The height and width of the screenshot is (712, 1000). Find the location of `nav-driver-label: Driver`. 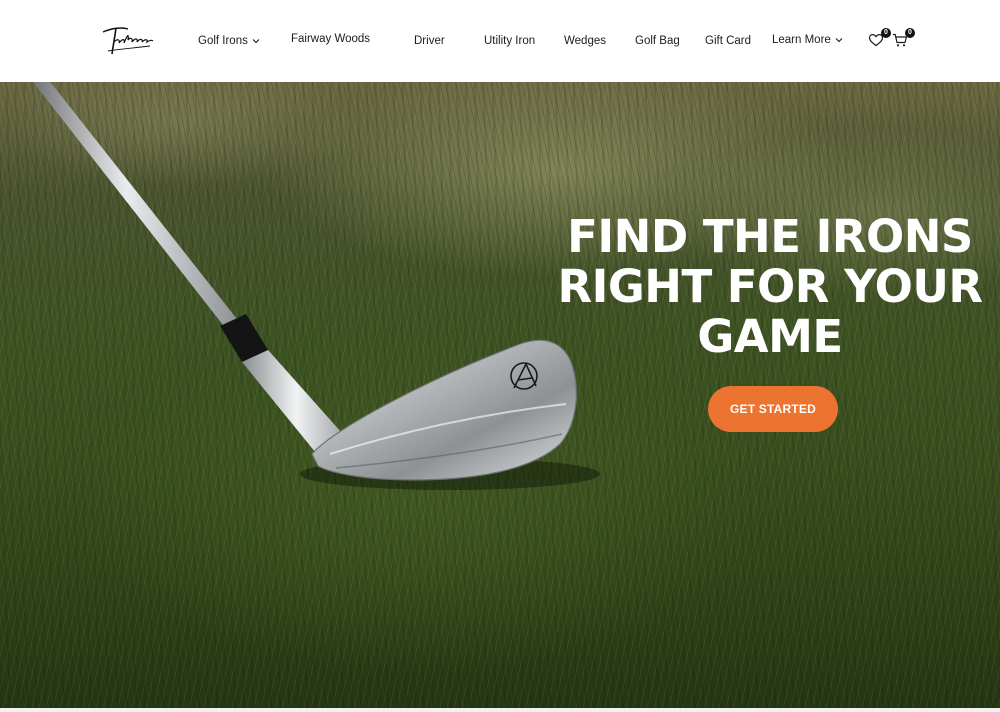

nav-driver-label: Driver is located at coordinates (429, 41).